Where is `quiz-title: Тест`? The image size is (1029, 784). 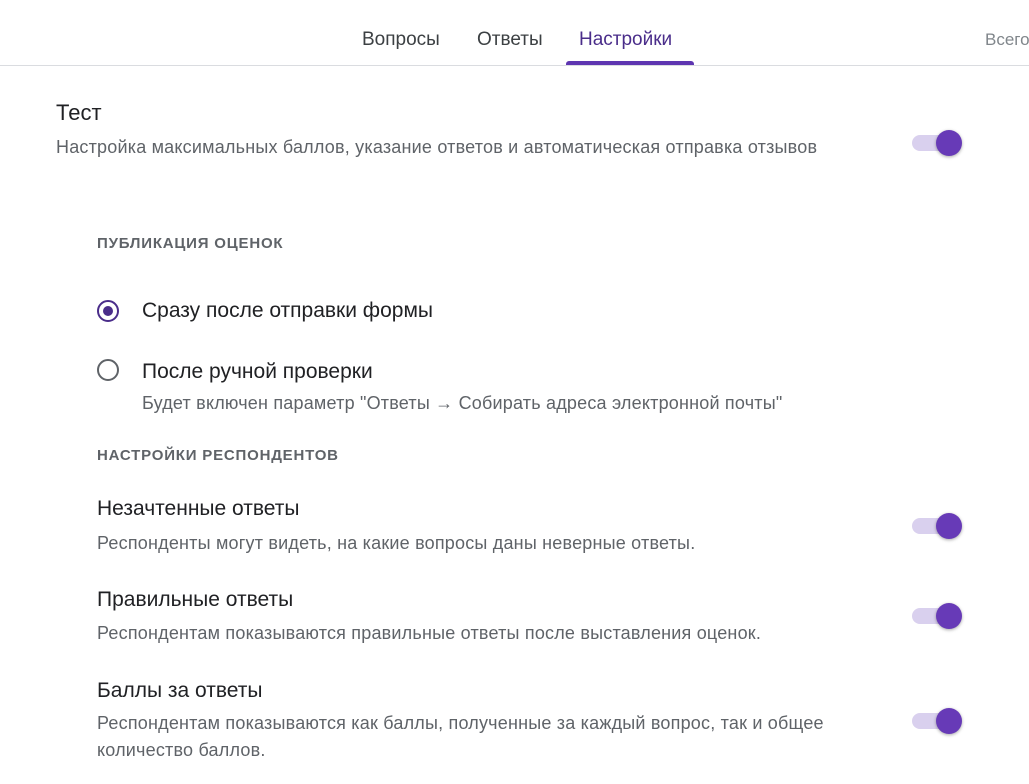
quiz-title: Тест is located at coordinates (79, 112).